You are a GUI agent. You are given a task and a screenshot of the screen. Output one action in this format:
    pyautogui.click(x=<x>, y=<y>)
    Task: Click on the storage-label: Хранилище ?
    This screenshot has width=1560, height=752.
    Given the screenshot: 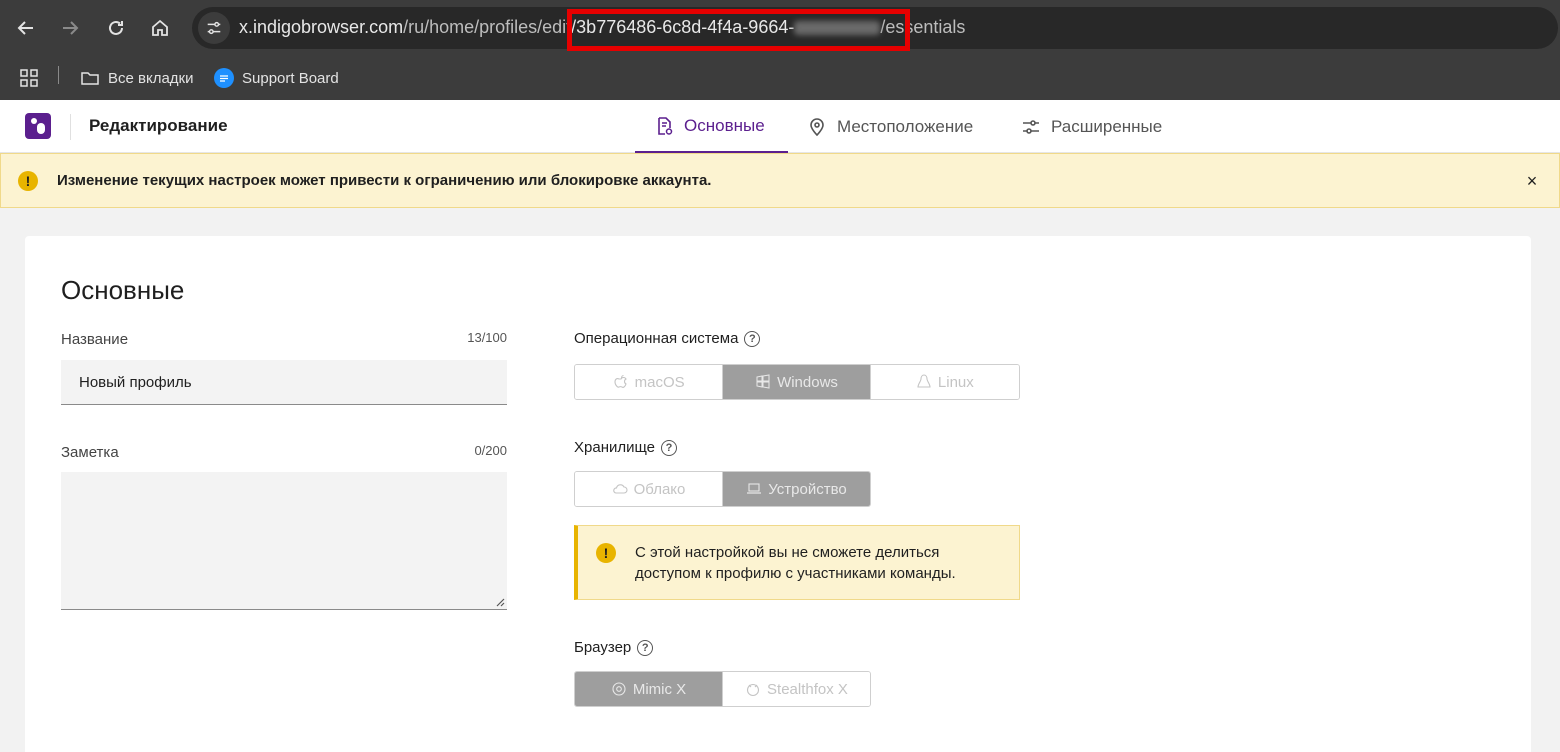 What is the action you would take?
    pyautogui.click(x=625, y=447)
    